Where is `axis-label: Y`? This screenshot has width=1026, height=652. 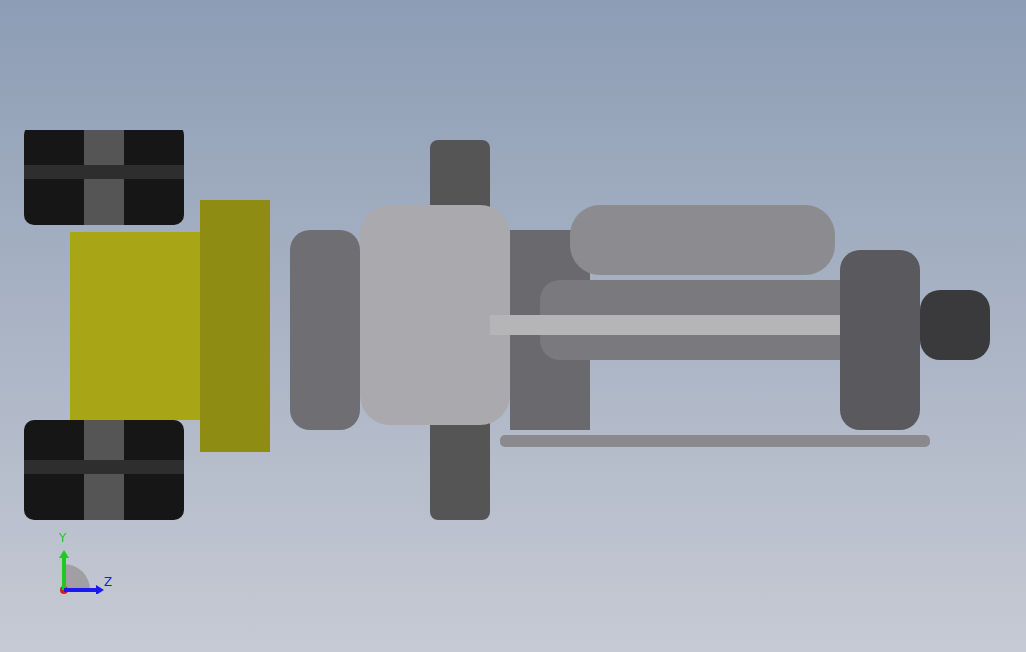
axis-label: Y is located at coordinates (63, 538).